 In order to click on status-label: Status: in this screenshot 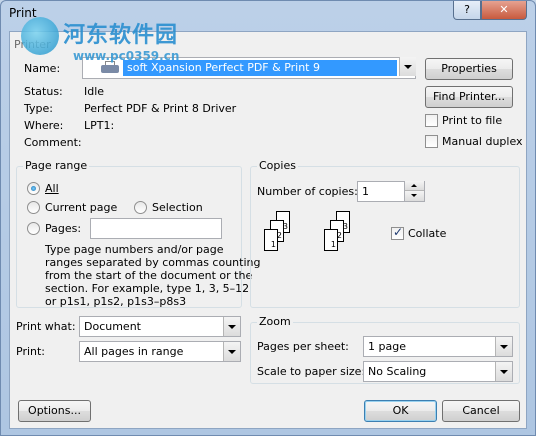, I will do `click(43, 91)`.